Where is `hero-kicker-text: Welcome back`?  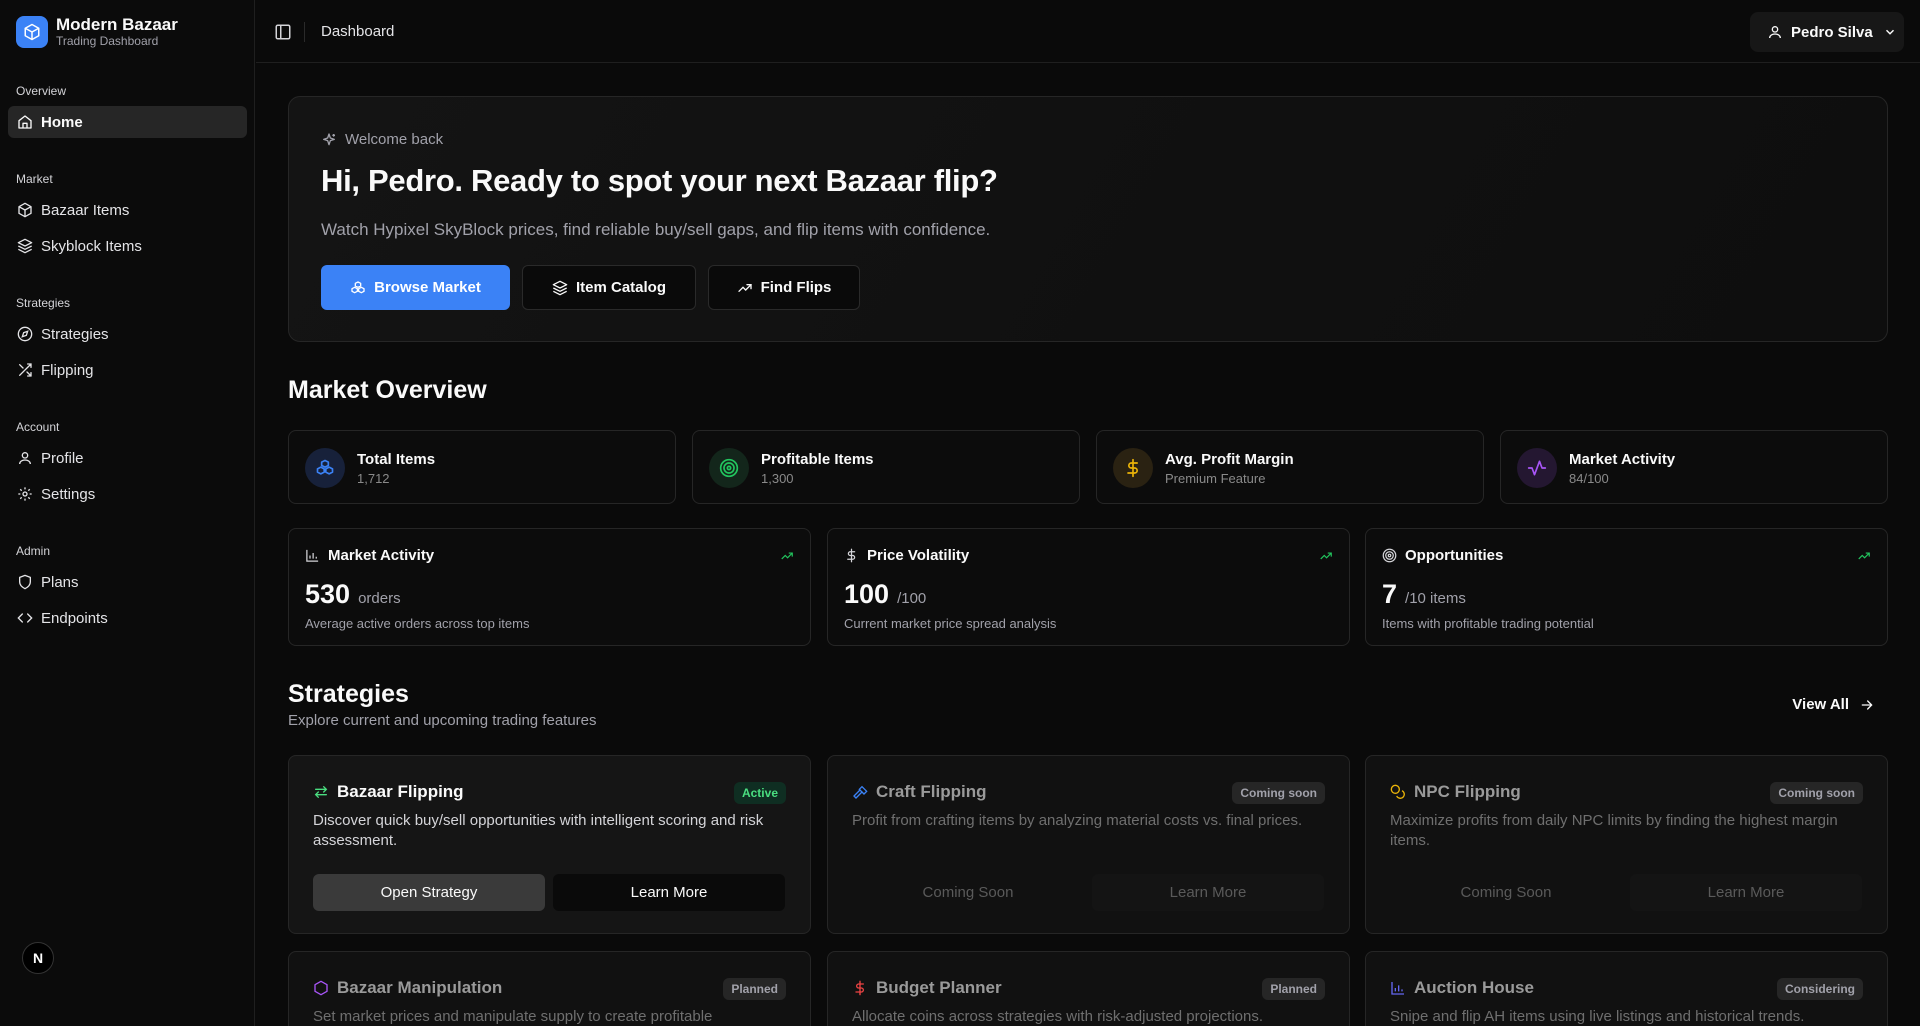
hero-kicker-text: Welcome back is located at coordinates (394, 139).